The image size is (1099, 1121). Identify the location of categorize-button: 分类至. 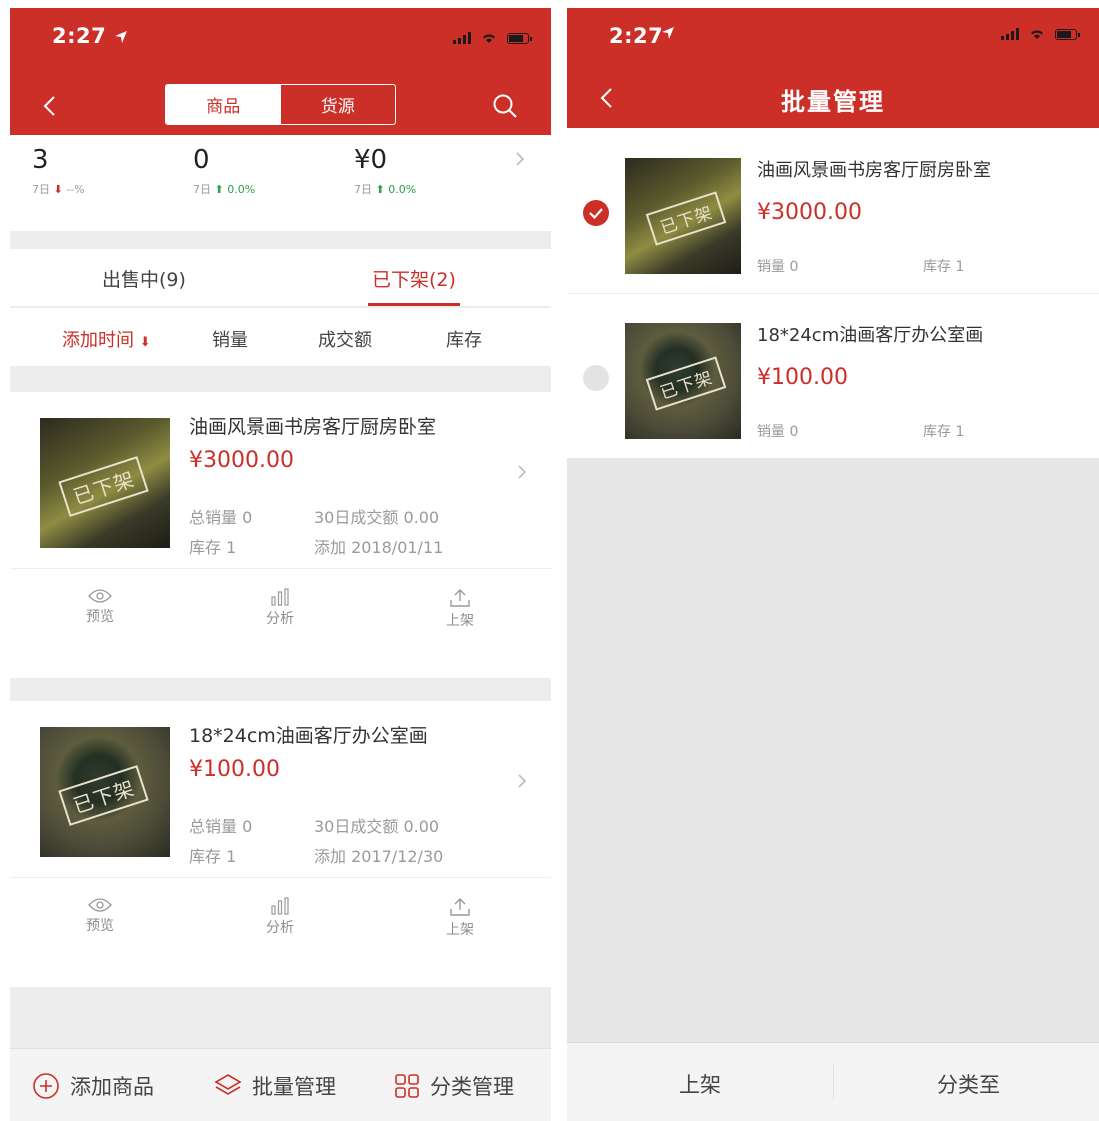
(968, 1084).